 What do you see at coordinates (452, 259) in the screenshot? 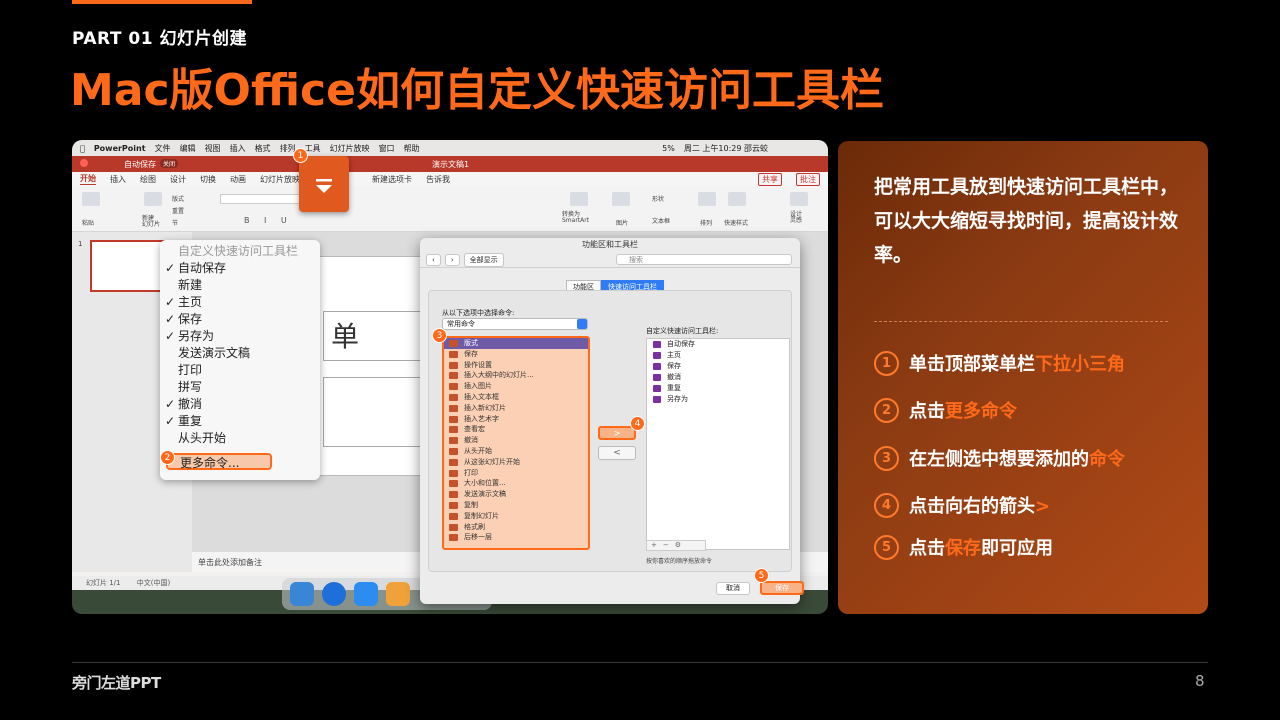
I see `forward-button: ›` at bounding box center [452, 259].